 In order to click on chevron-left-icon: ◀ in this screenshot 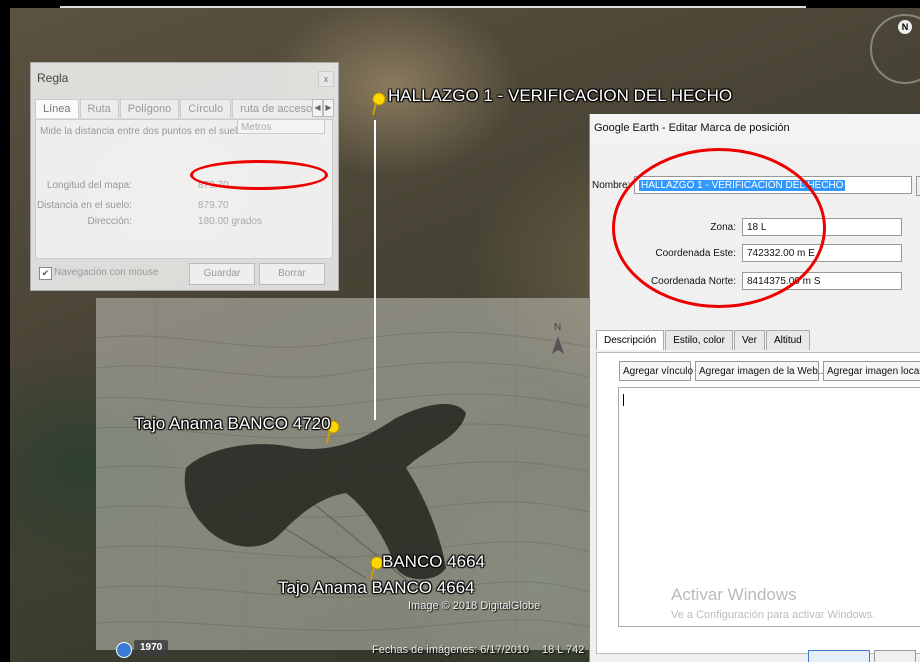, I will do `click(317, 108)`.